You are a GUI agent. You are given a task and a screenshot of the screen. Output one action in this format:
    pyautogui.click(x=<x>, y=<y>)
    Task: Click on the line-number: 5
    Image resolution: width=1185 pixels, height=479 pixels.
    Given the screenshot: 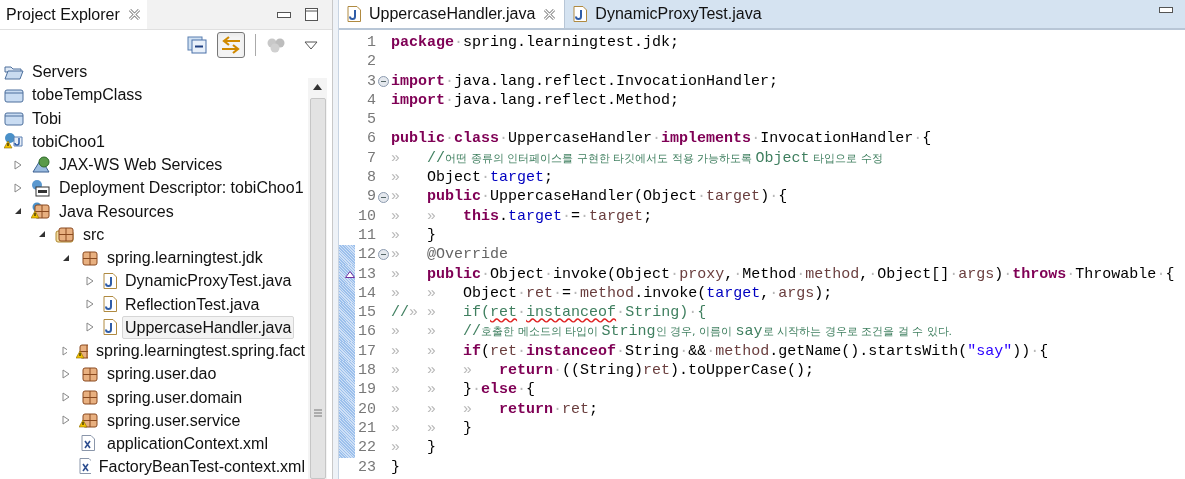 What is the action you would take?
    pyautogui.click(x=371, y=120)
    